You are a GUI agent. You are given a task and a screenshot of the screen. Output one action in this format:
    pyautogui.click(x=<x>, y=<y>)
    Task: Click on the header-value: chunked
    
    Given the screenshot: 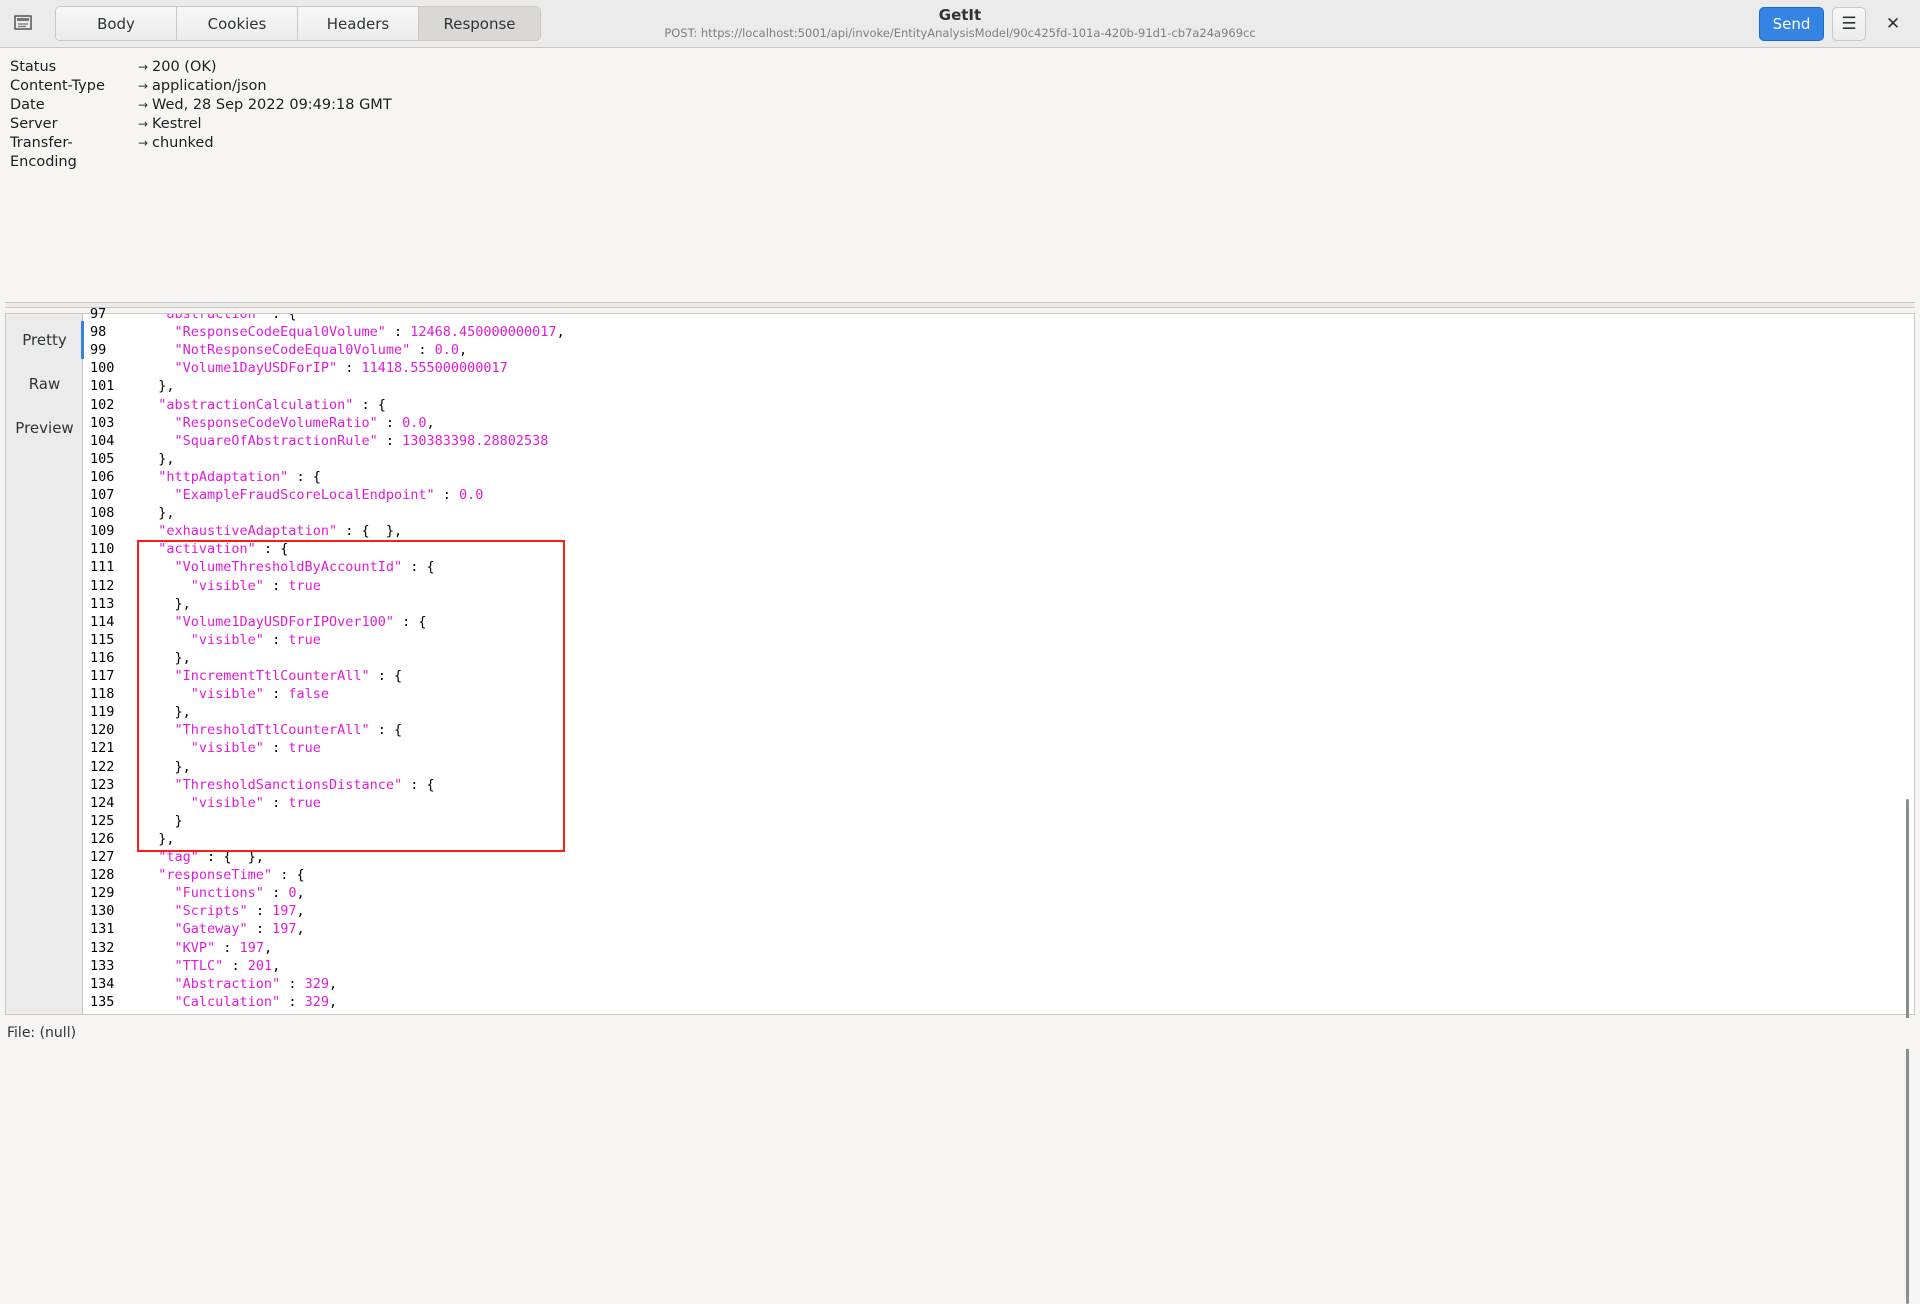 What is the action you would take?
    pyautogui.click(x=183, y=143)
    